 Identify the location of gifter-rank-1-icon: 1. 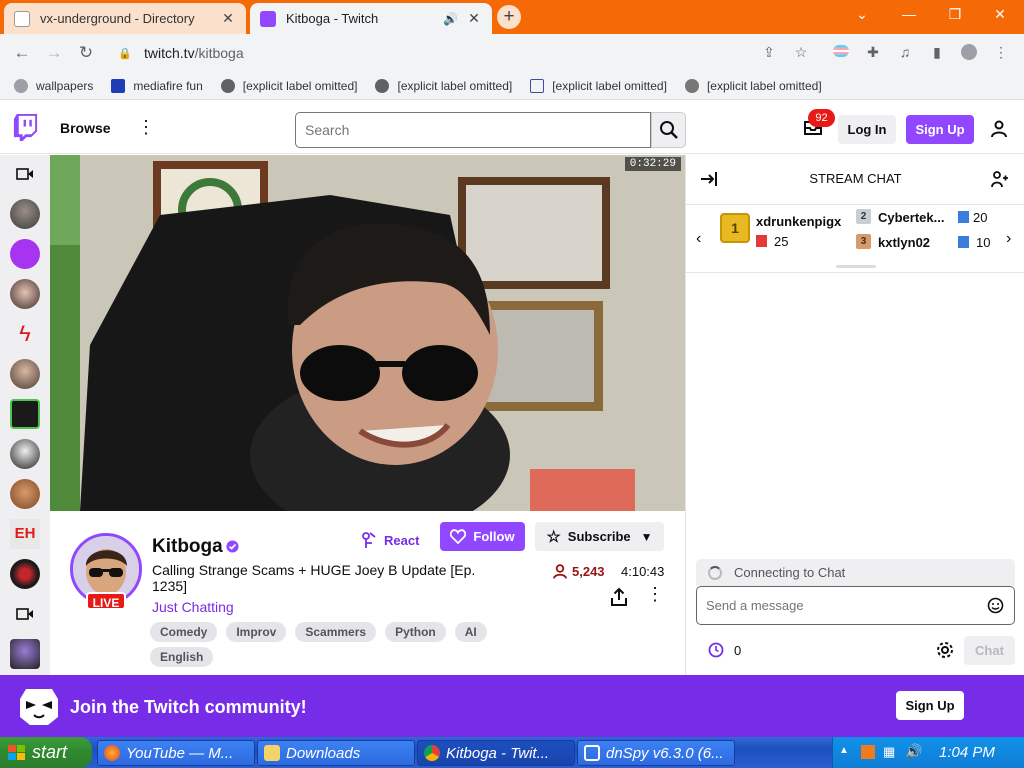
(735, 228).